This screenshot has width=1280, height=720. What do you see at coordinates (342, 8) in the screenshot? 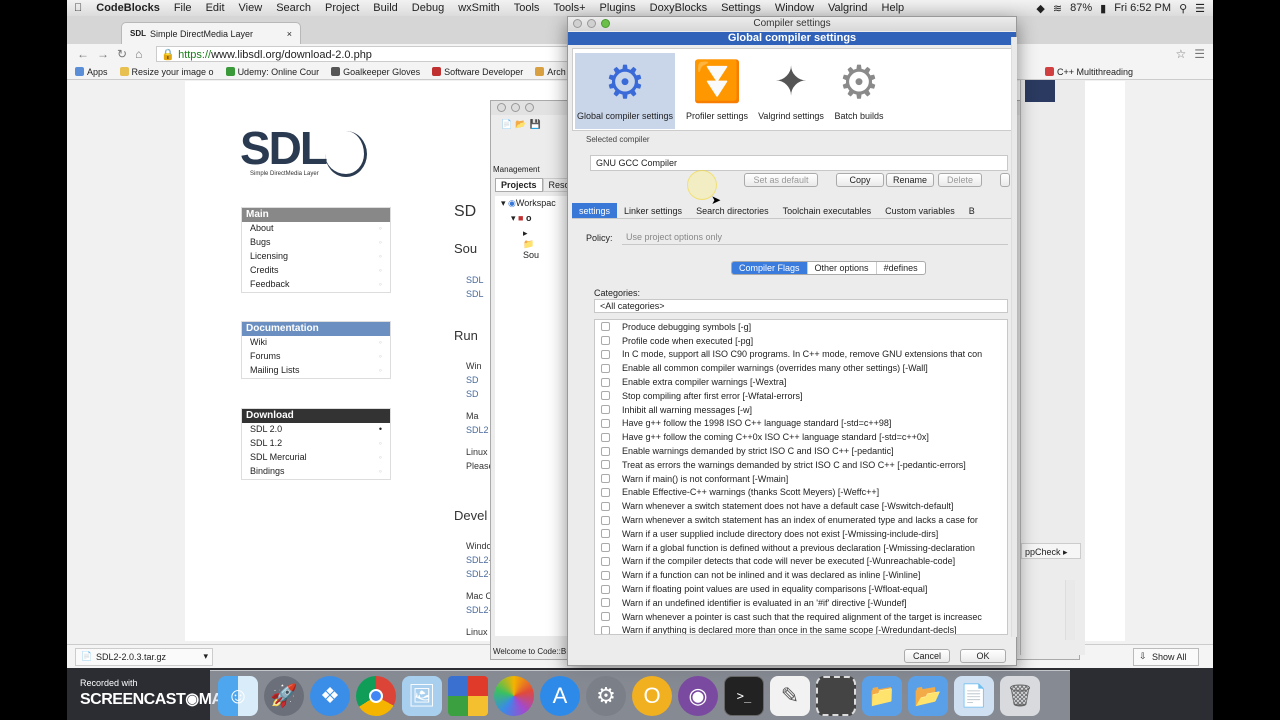
I see `menu-project: Project` at bounding box center [342, 8].